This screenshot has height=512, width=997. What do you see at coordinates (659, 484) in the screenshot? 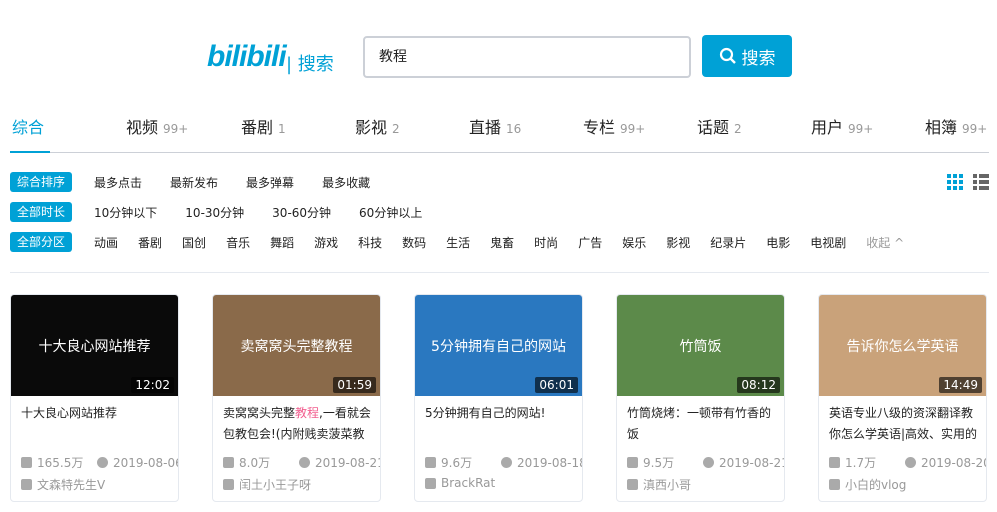
I see `video-author: 滇西小哥` at bounding box center [659, 484].